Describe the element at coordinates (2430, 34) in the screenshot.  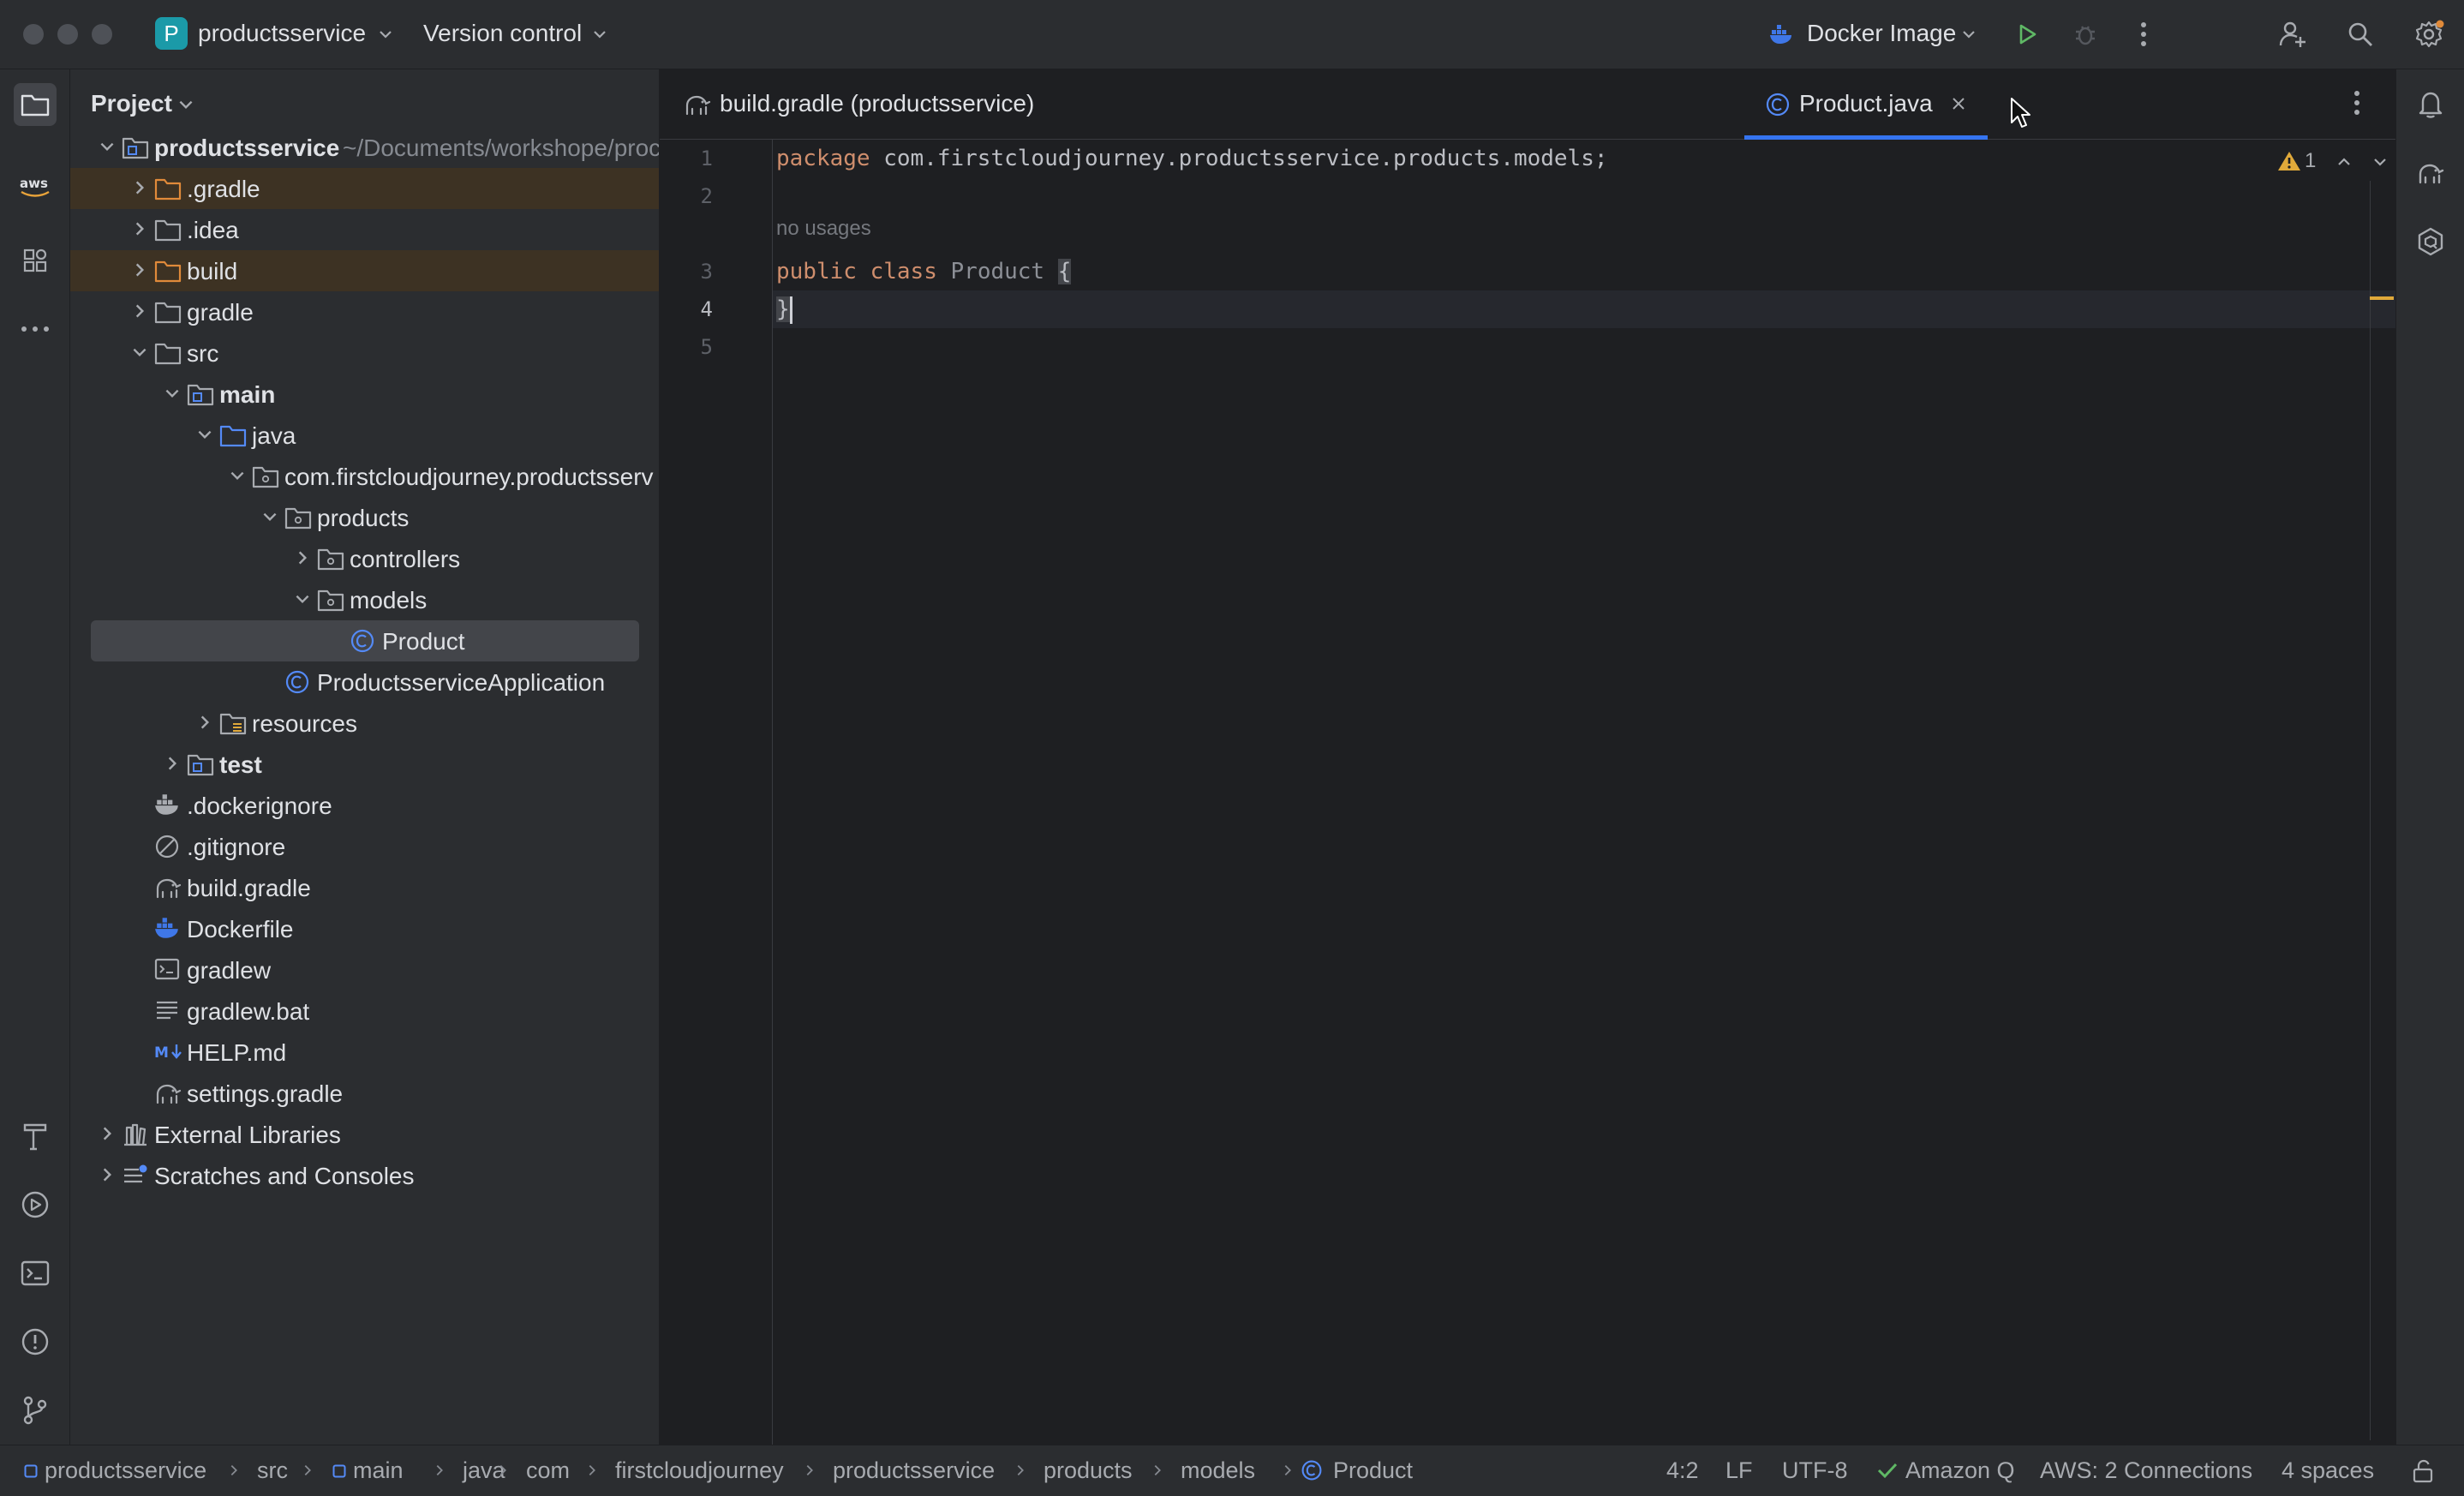
I see `settings-gear-icon` at that location.